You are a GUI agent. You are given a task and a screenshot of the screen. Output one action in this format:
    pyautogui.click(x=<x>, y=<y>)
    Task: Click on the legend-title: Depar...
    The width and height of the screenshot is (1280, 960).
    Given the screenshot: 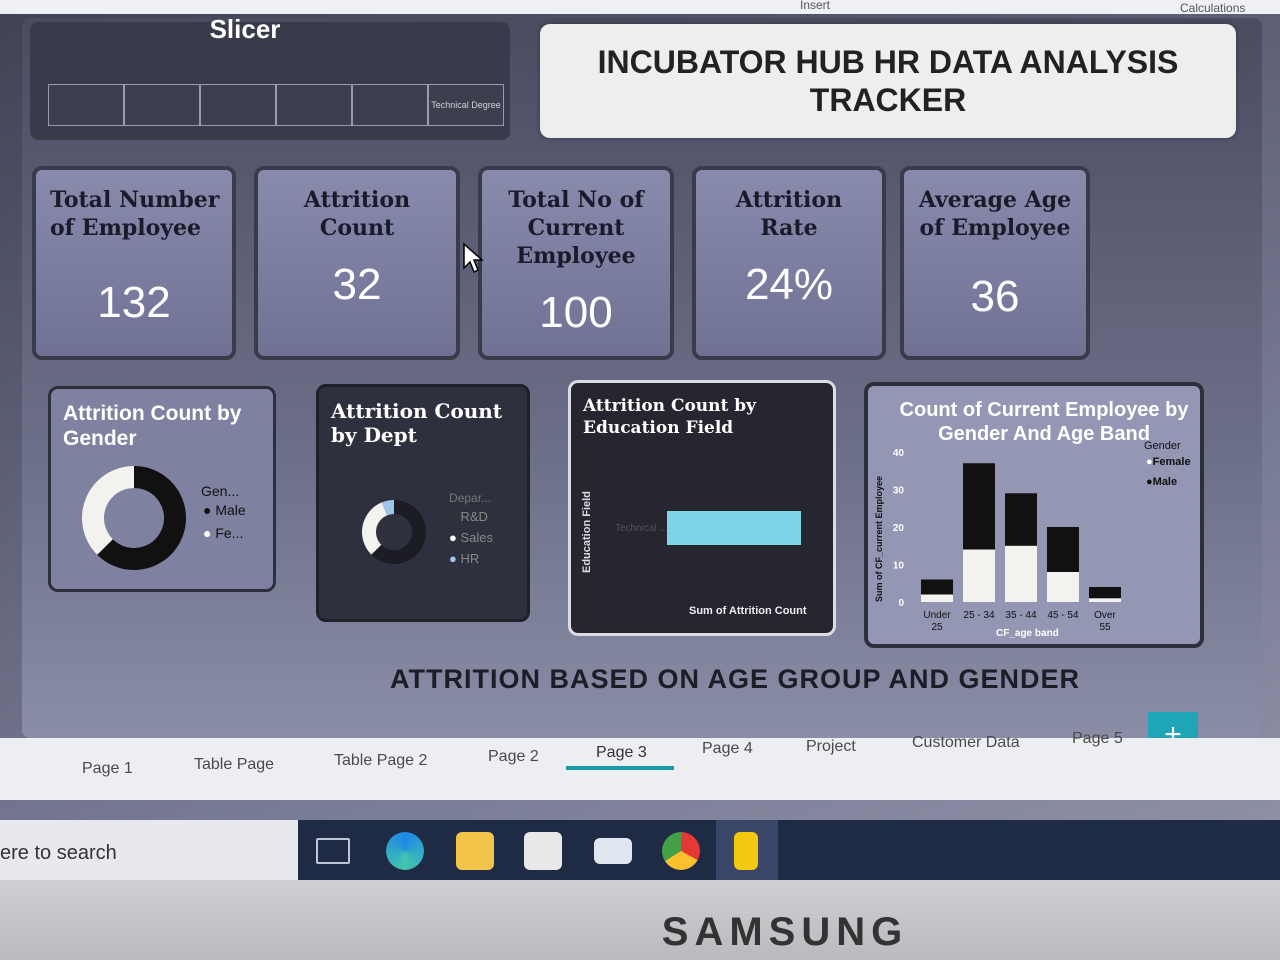 What is the action you would take?
    pyautogui.click(x=470, y=498)
    